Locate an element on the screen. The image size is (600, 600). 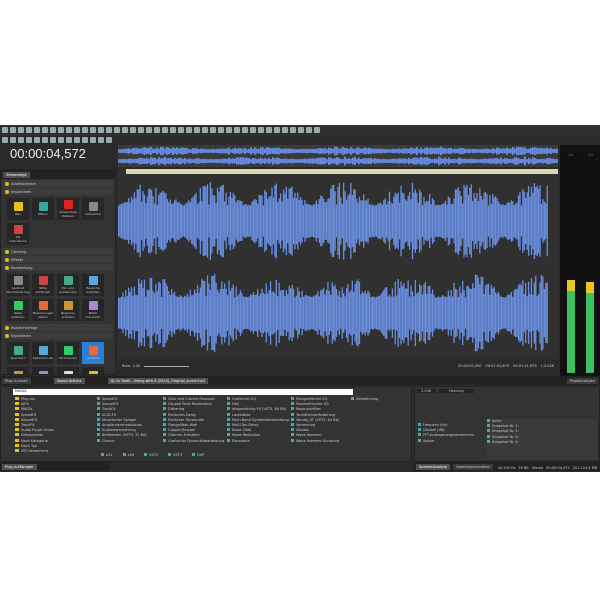
plugin-item: Wave Hammer Surround is located at coordinates (315, 441).